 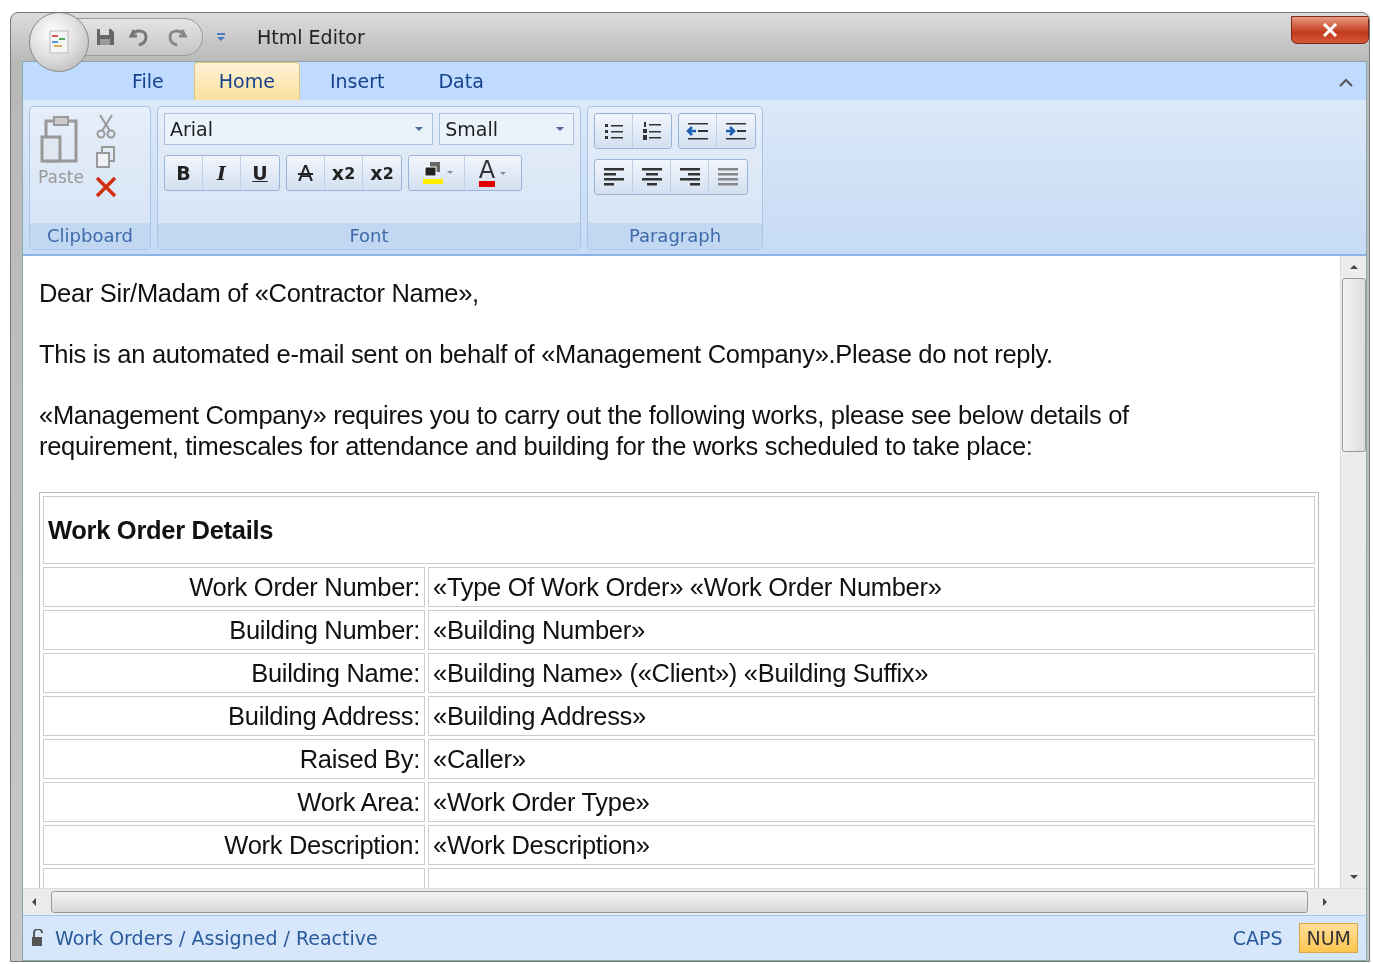 I want to click on field-value-cell: «Work Description», so click(x=871, y=845).